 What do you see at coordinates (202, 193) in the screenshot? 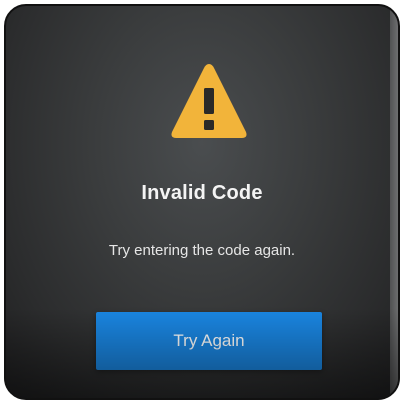
I see `dialog-title: Invalid Code` at bounding box center [202, 193].